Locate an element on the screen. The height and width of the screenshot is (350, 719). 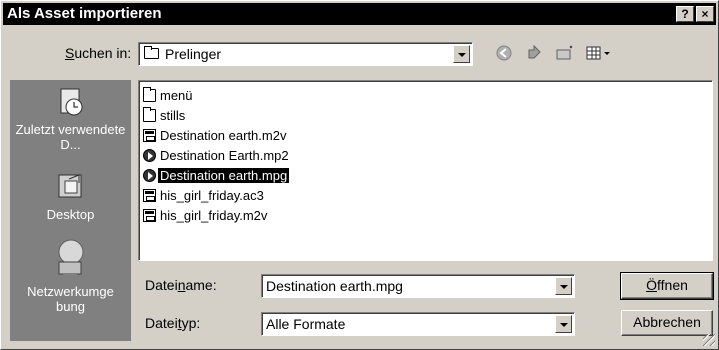
resize-grip is located at coordinates (709, 340).